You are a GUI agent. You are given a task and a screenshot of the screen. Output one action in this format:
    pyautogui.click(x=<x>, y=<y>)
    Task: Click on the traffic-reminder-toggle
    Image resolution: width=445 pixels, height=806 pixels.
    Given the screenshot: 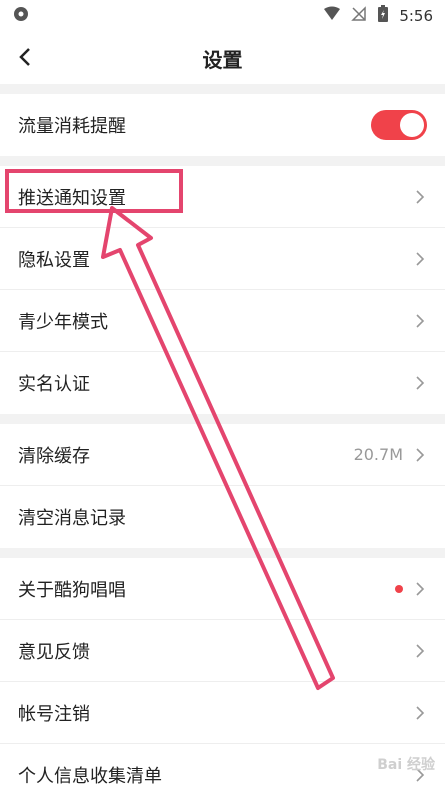 What is the action you would take?
    pyautogui.click(x=399, y=125)
    